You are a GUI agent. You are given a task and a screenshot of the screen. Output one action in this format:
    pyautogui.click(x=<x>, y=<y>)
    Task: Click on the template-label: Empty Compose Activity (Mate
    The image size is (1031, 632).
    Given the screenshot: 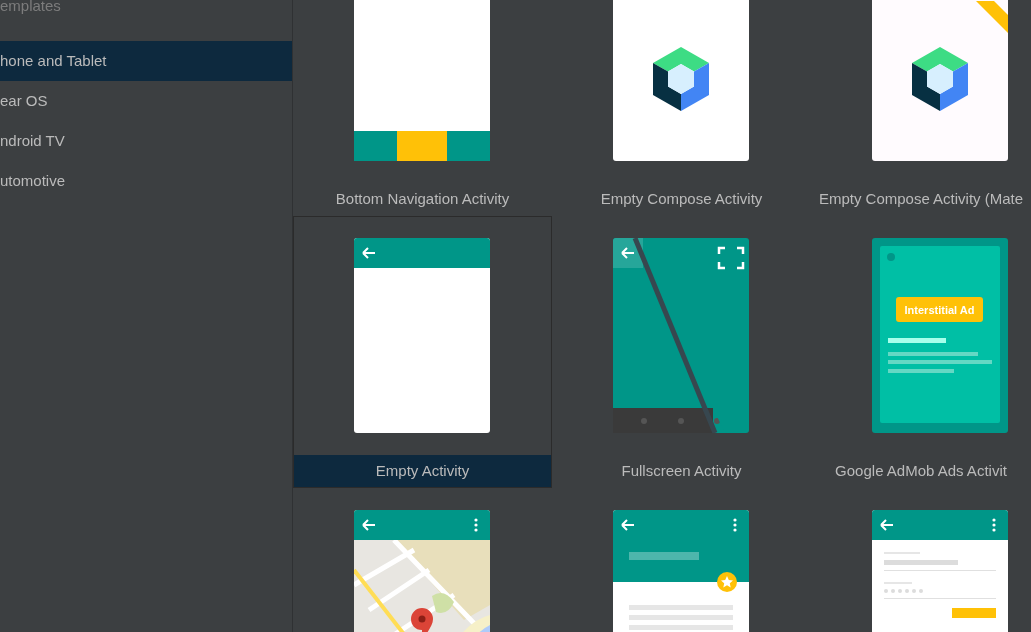 What is the action you would take?
    pyautogui.click(x=921, y=199)
    